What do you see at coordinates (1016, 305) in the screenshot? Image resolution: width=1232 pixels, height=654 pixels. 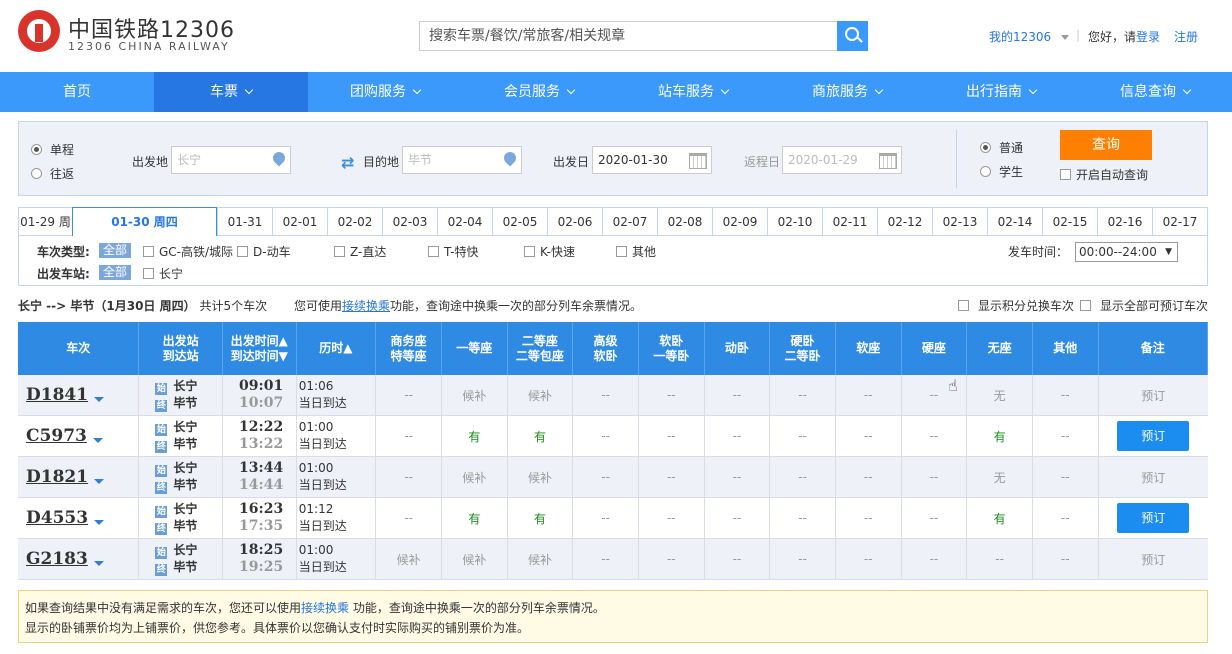 I see `points-exchange-option: 显示积分兑换车次` at bounding box center [1016, 305].